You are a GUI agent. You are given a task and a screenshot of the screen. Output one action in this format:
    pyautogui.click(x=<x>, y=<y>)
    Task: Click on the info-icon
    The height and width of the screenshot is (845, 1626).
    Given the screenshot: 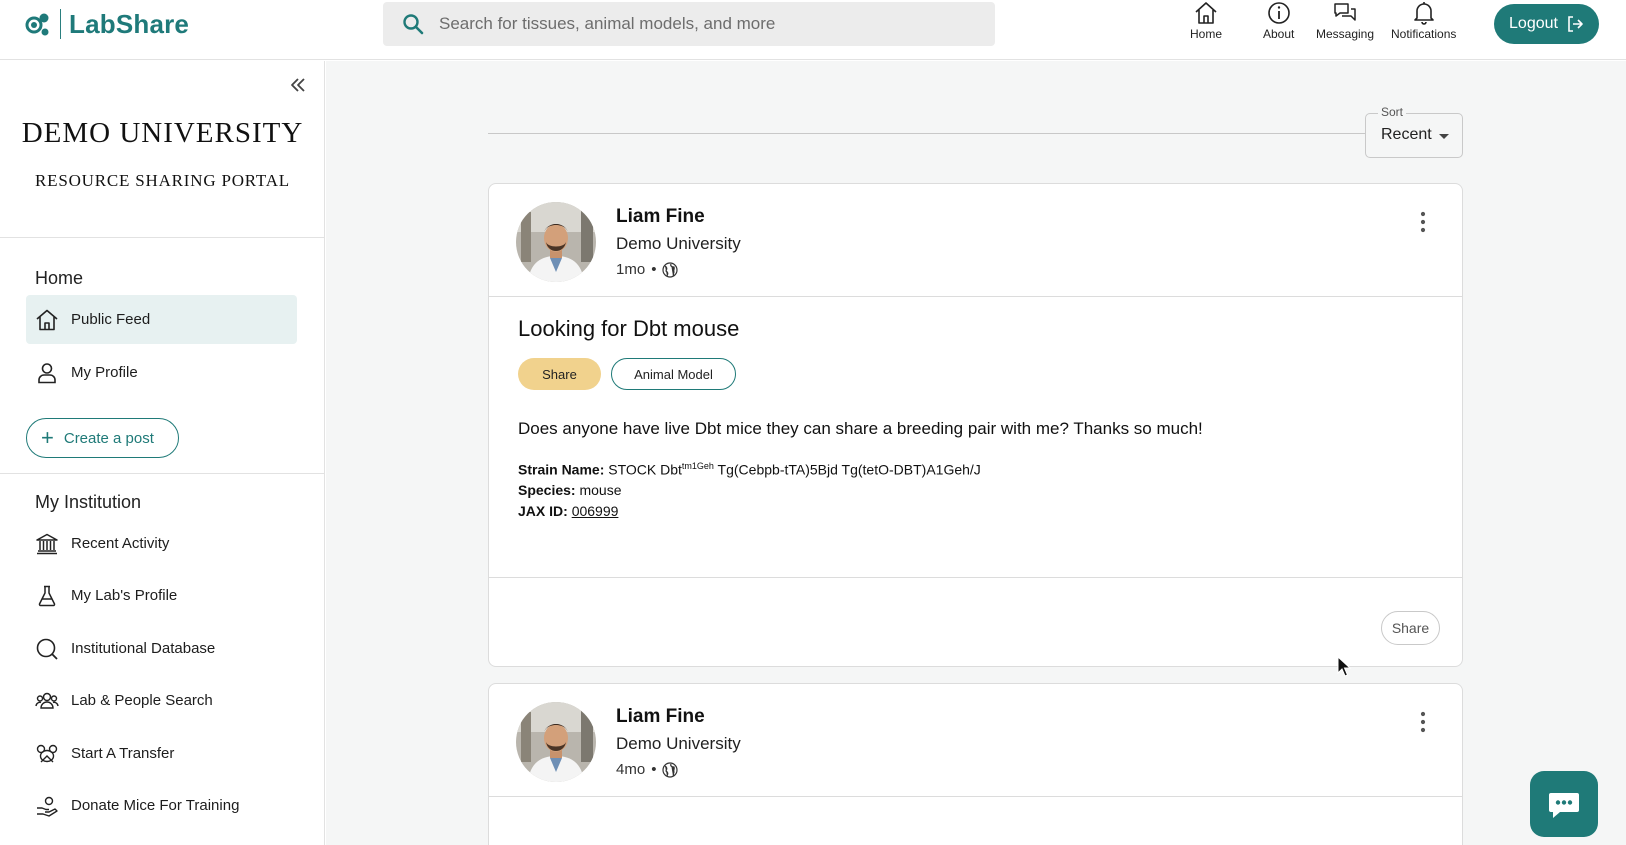 What is the action you would take?
    pyautogui.click(x=1278, y=13)
    